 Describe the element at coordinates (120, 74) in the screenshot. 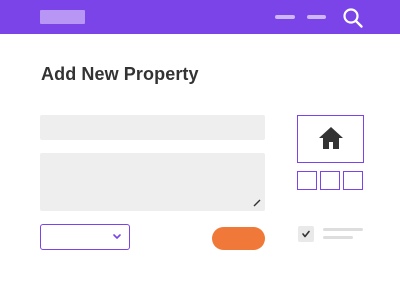

I see `page-title: Add New Property` at that location.